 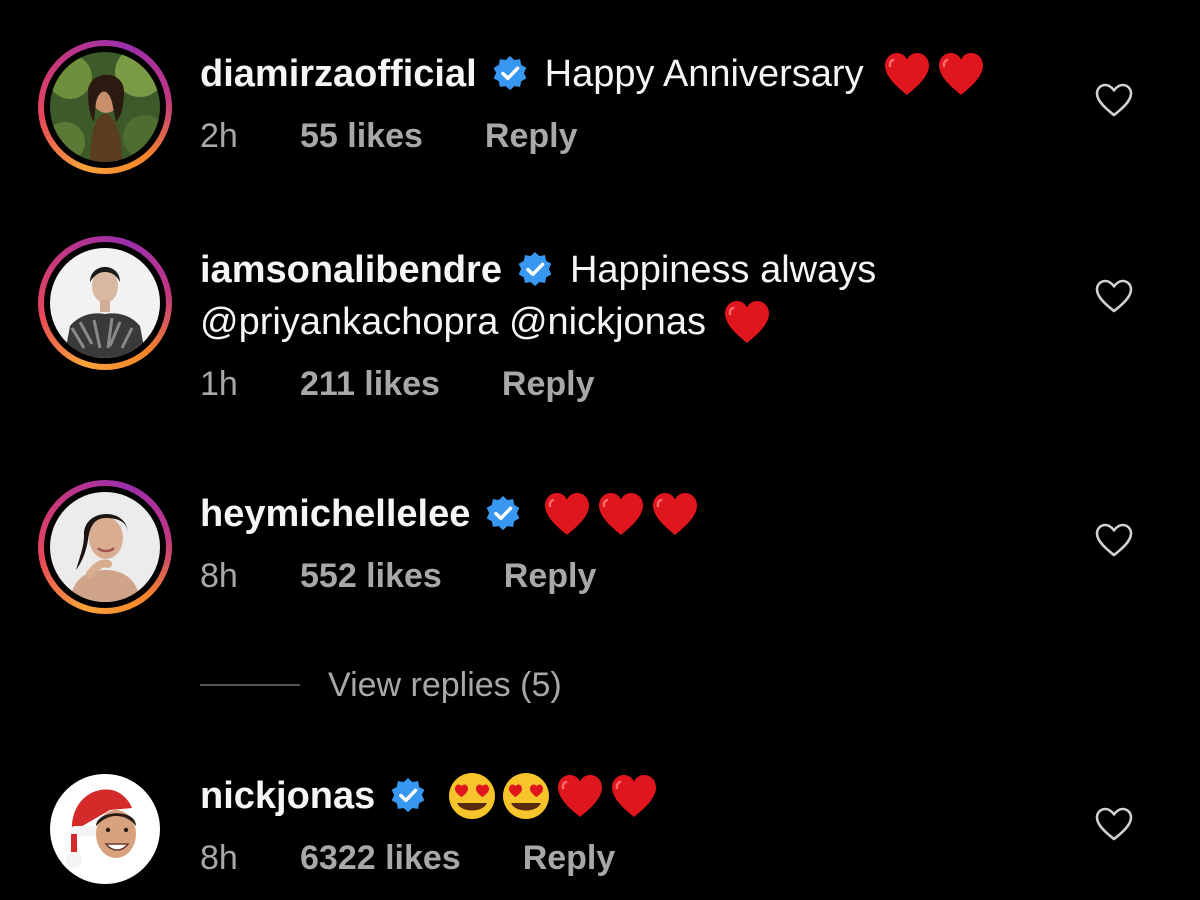 What do you see at coordinates (371, 576) in the screenshot?
I see `likes-count: 552 likes` at bounding box center [371, 576].